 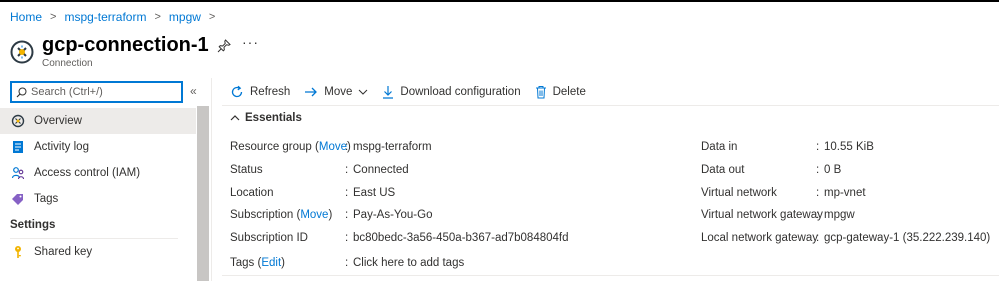 I want to click on edit-tags-link: Edit, so click(x=271, y=263).